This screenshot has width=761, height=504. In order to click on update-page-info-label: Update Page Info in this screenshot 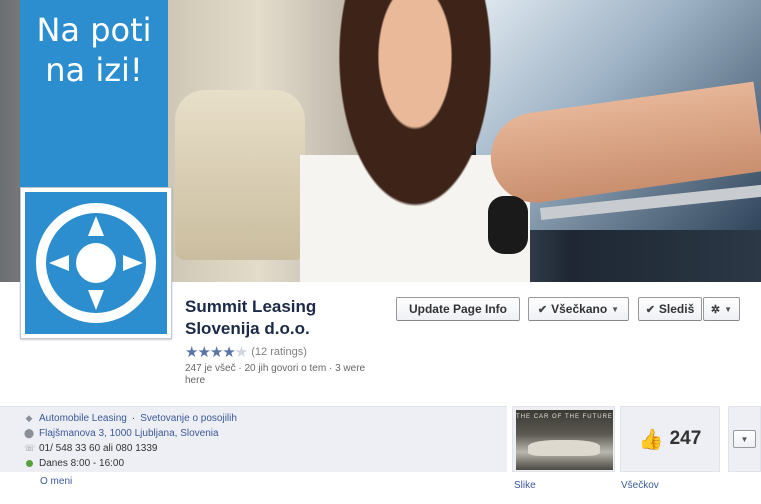, I will do `click(457, 309)`.